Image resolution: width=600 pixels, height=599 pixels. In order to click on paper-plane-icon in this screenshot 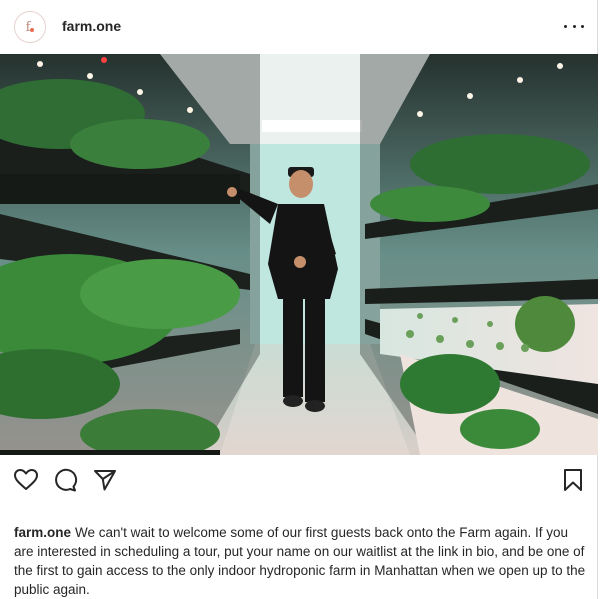, I will do `click(105, 480)`.